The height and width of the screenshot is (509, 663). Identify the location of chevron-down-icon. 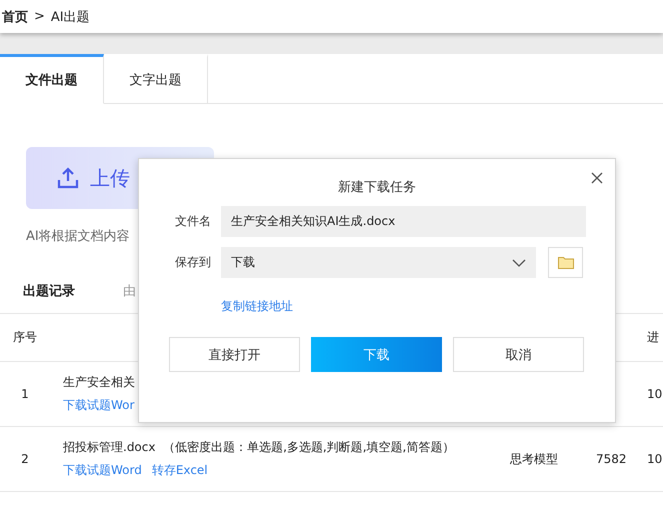
(519, 262).